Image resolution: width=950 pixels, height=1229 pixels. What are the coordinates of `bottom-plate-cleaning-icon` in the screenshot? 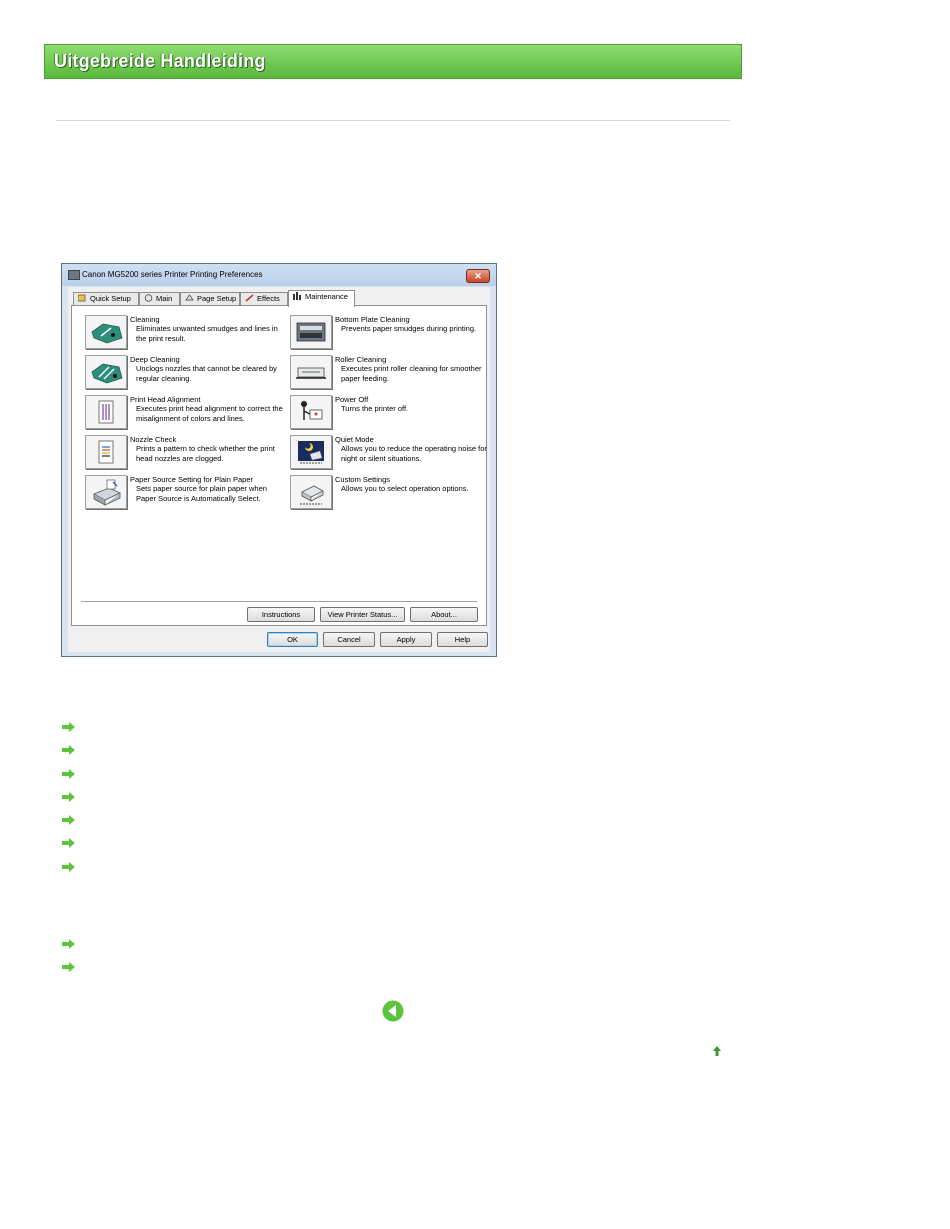 It's located at (311, 332).